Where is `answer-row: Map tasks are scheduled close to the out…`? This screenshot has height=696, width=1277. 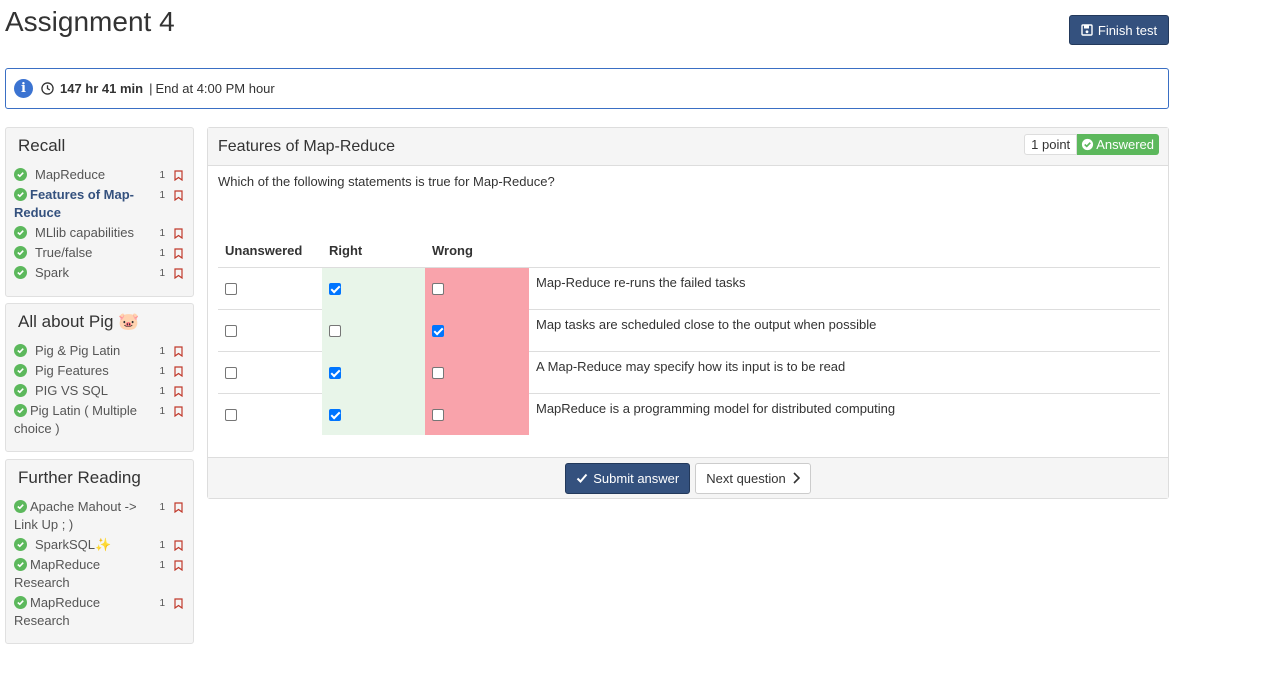
answer-row: Map tasks are scheduled close to the out… is located at coordinates (689, 329).